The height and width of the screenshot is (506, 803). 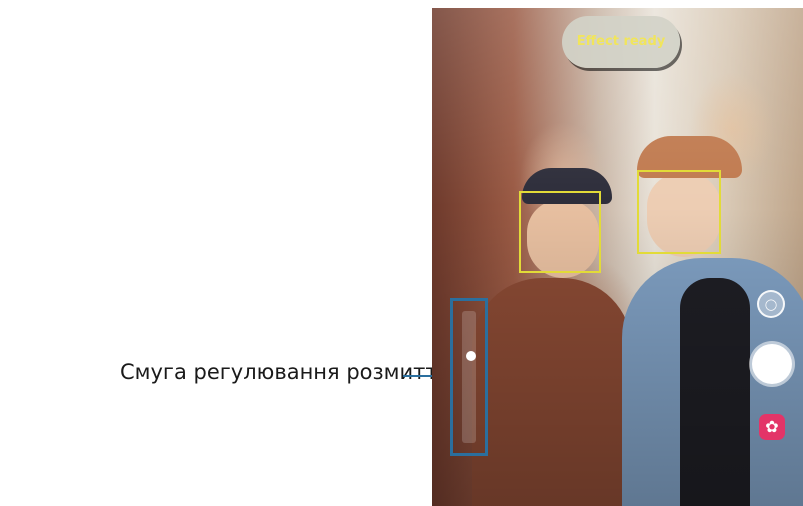 I want to click on face-detection-box-left, so click(x=560, y=232).